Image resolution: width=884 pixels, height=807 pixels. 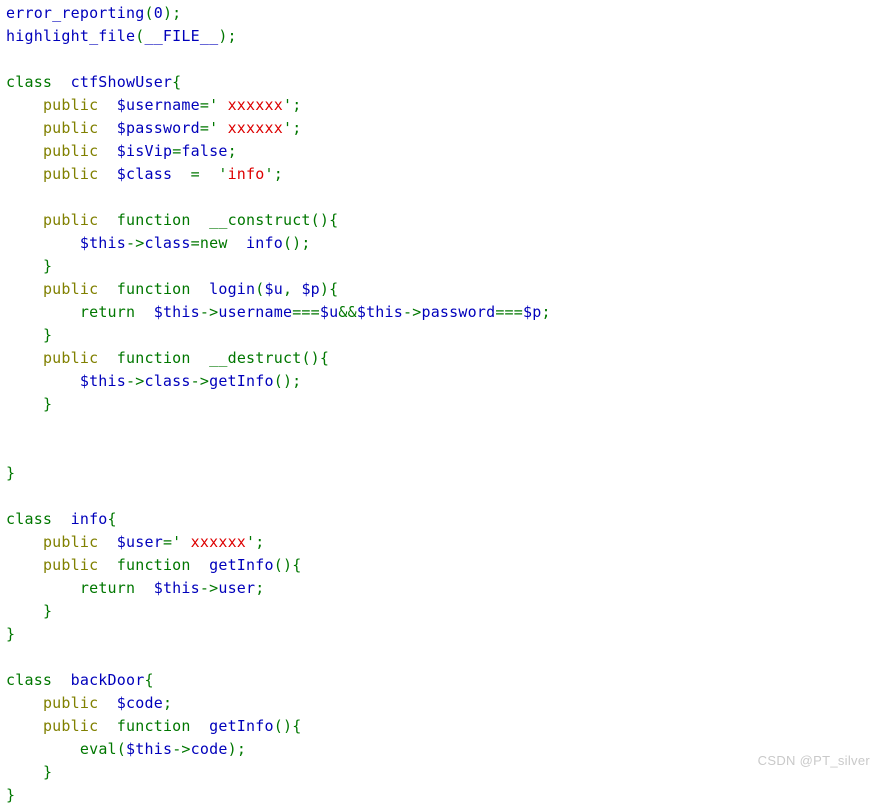 What do you see at coordinates (347, 312) in the screenshot?
I see `code-token-keyword: &&` at bounding box center [347, 312].